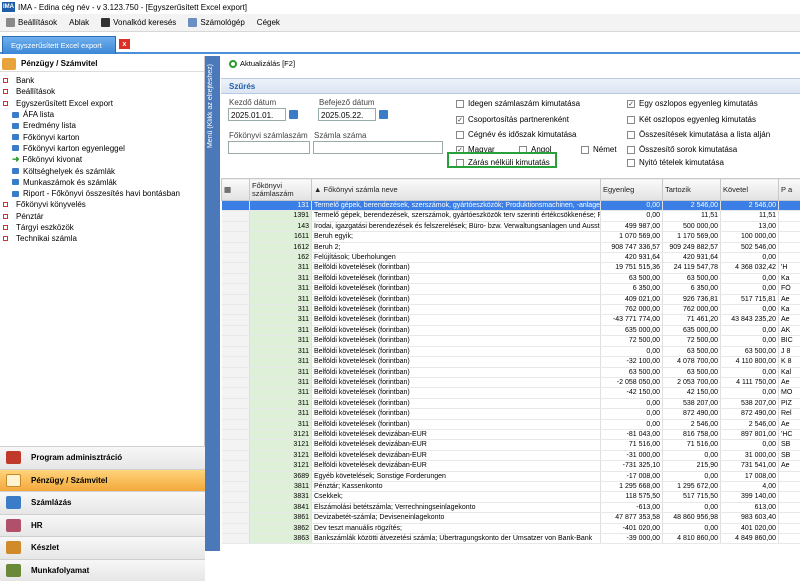  Describe the element at coordinates (102, 457) in the screenshot. I see `nav-program-admin: Program adminisztráció` at that location.